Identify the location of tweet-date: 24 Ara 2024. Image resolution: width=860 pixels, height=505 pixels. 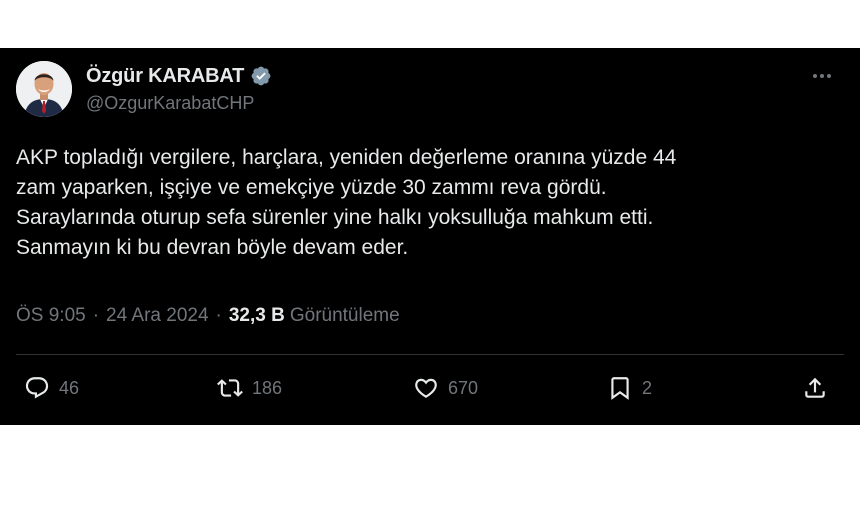
(157, 316).